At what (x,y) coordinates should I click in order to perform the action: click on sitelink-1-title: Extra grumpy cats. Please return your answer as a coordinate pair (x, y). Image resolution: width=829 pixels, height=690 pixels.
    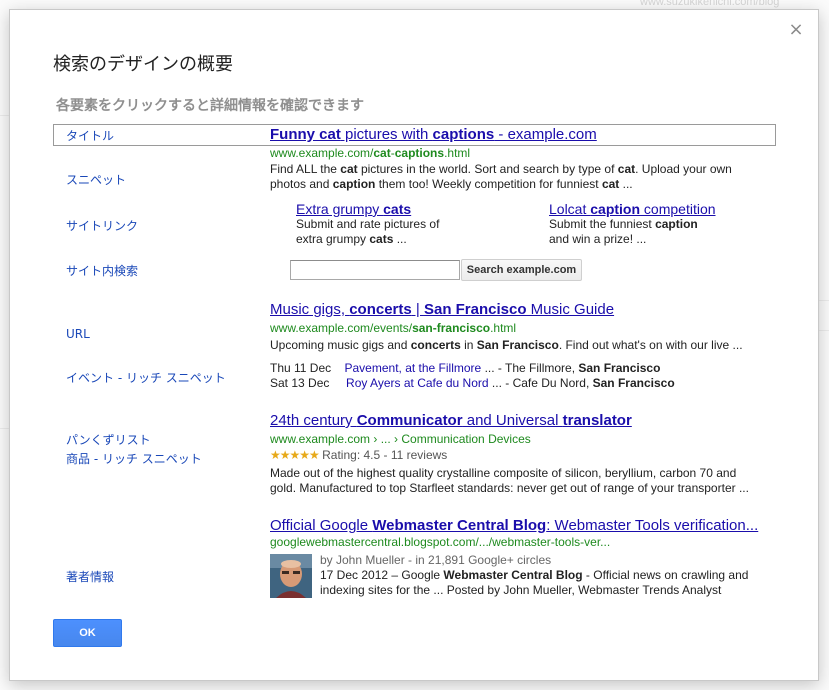
    Looking at the image, I should click on (367, 209).